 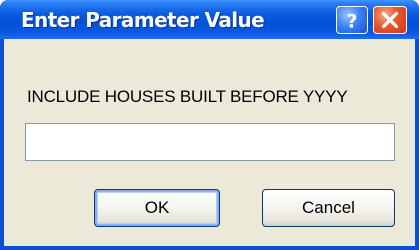 What do you see at coordinates (328, 208) in the screenshot?
I see `cancel-button: Cancel` at bounding box center [328, 208].